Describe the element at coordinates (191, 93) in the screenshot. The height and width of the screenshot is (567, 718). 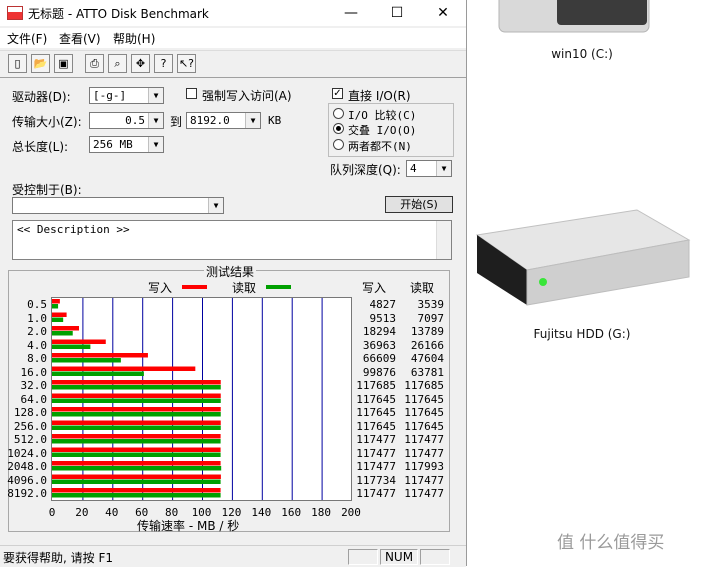
I see `force-write-checkbox` at that location.